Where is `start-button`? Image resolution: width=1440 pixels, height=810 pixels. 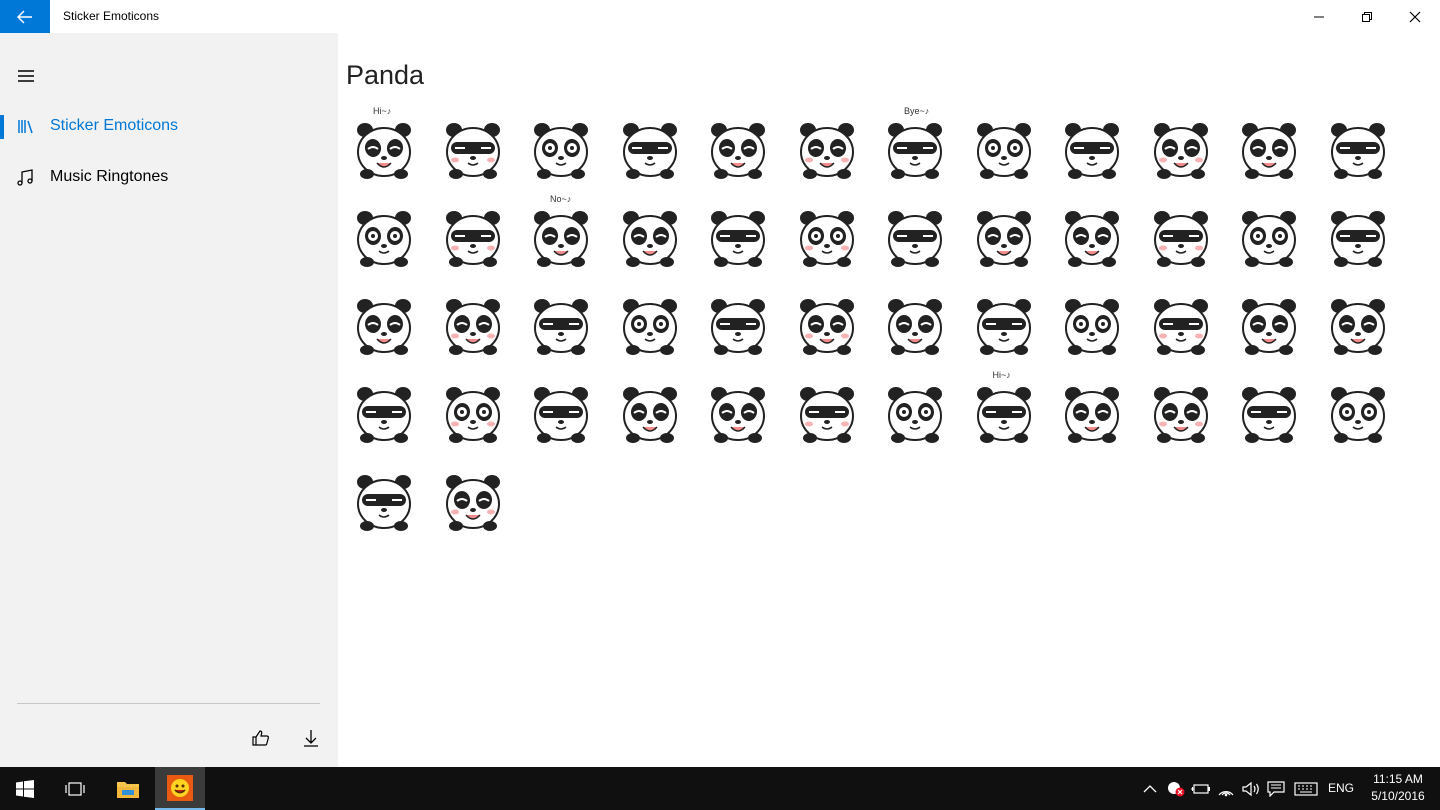 start-button is located at coordinates (25, 788).